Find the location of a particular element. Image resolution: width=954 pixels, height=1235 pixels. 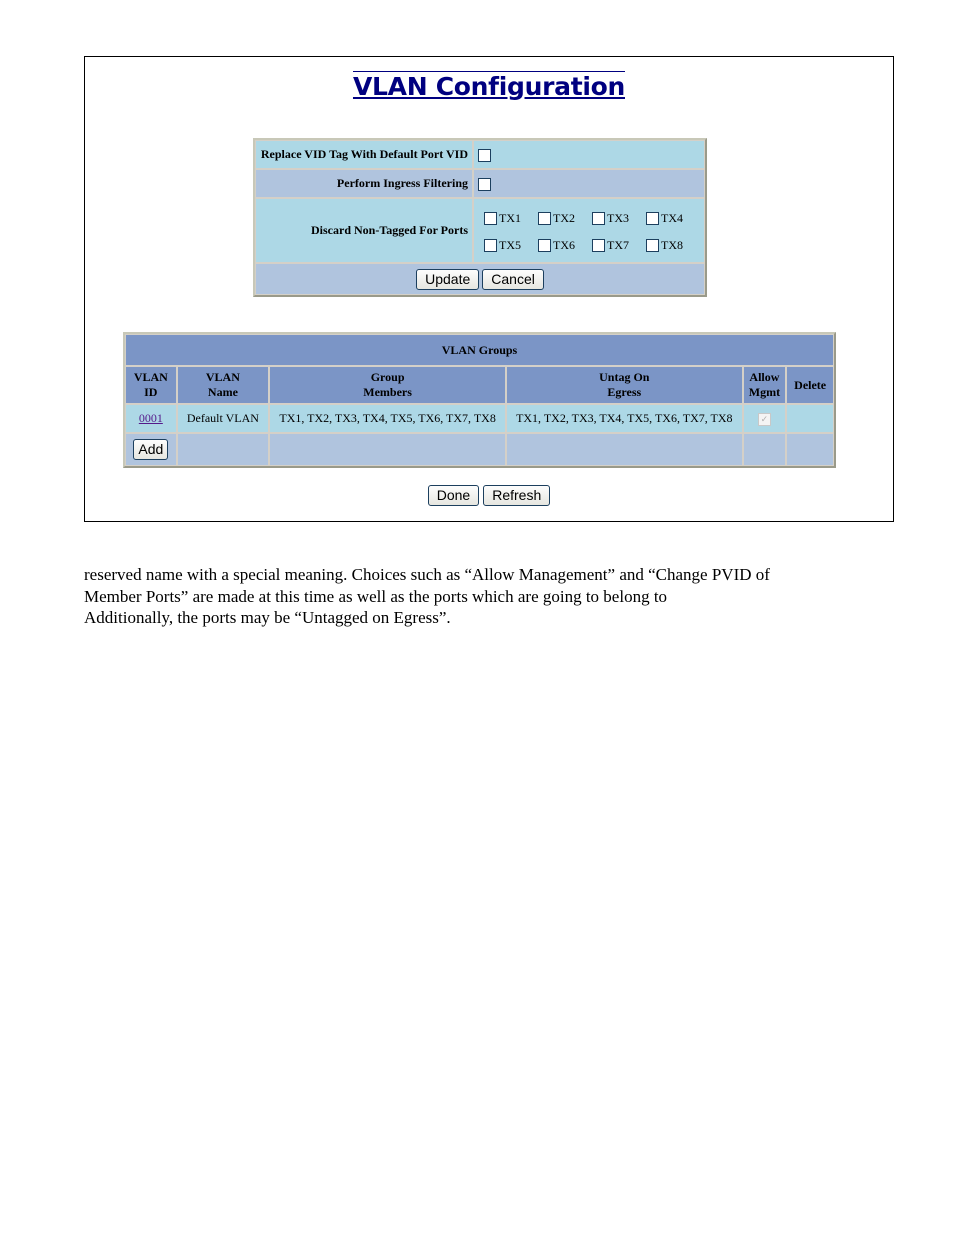

group-members-cell: TX1, TX2, TX3, TX4, TX5, TX6, TX7, TX8 is located at coordinates (388, 418).